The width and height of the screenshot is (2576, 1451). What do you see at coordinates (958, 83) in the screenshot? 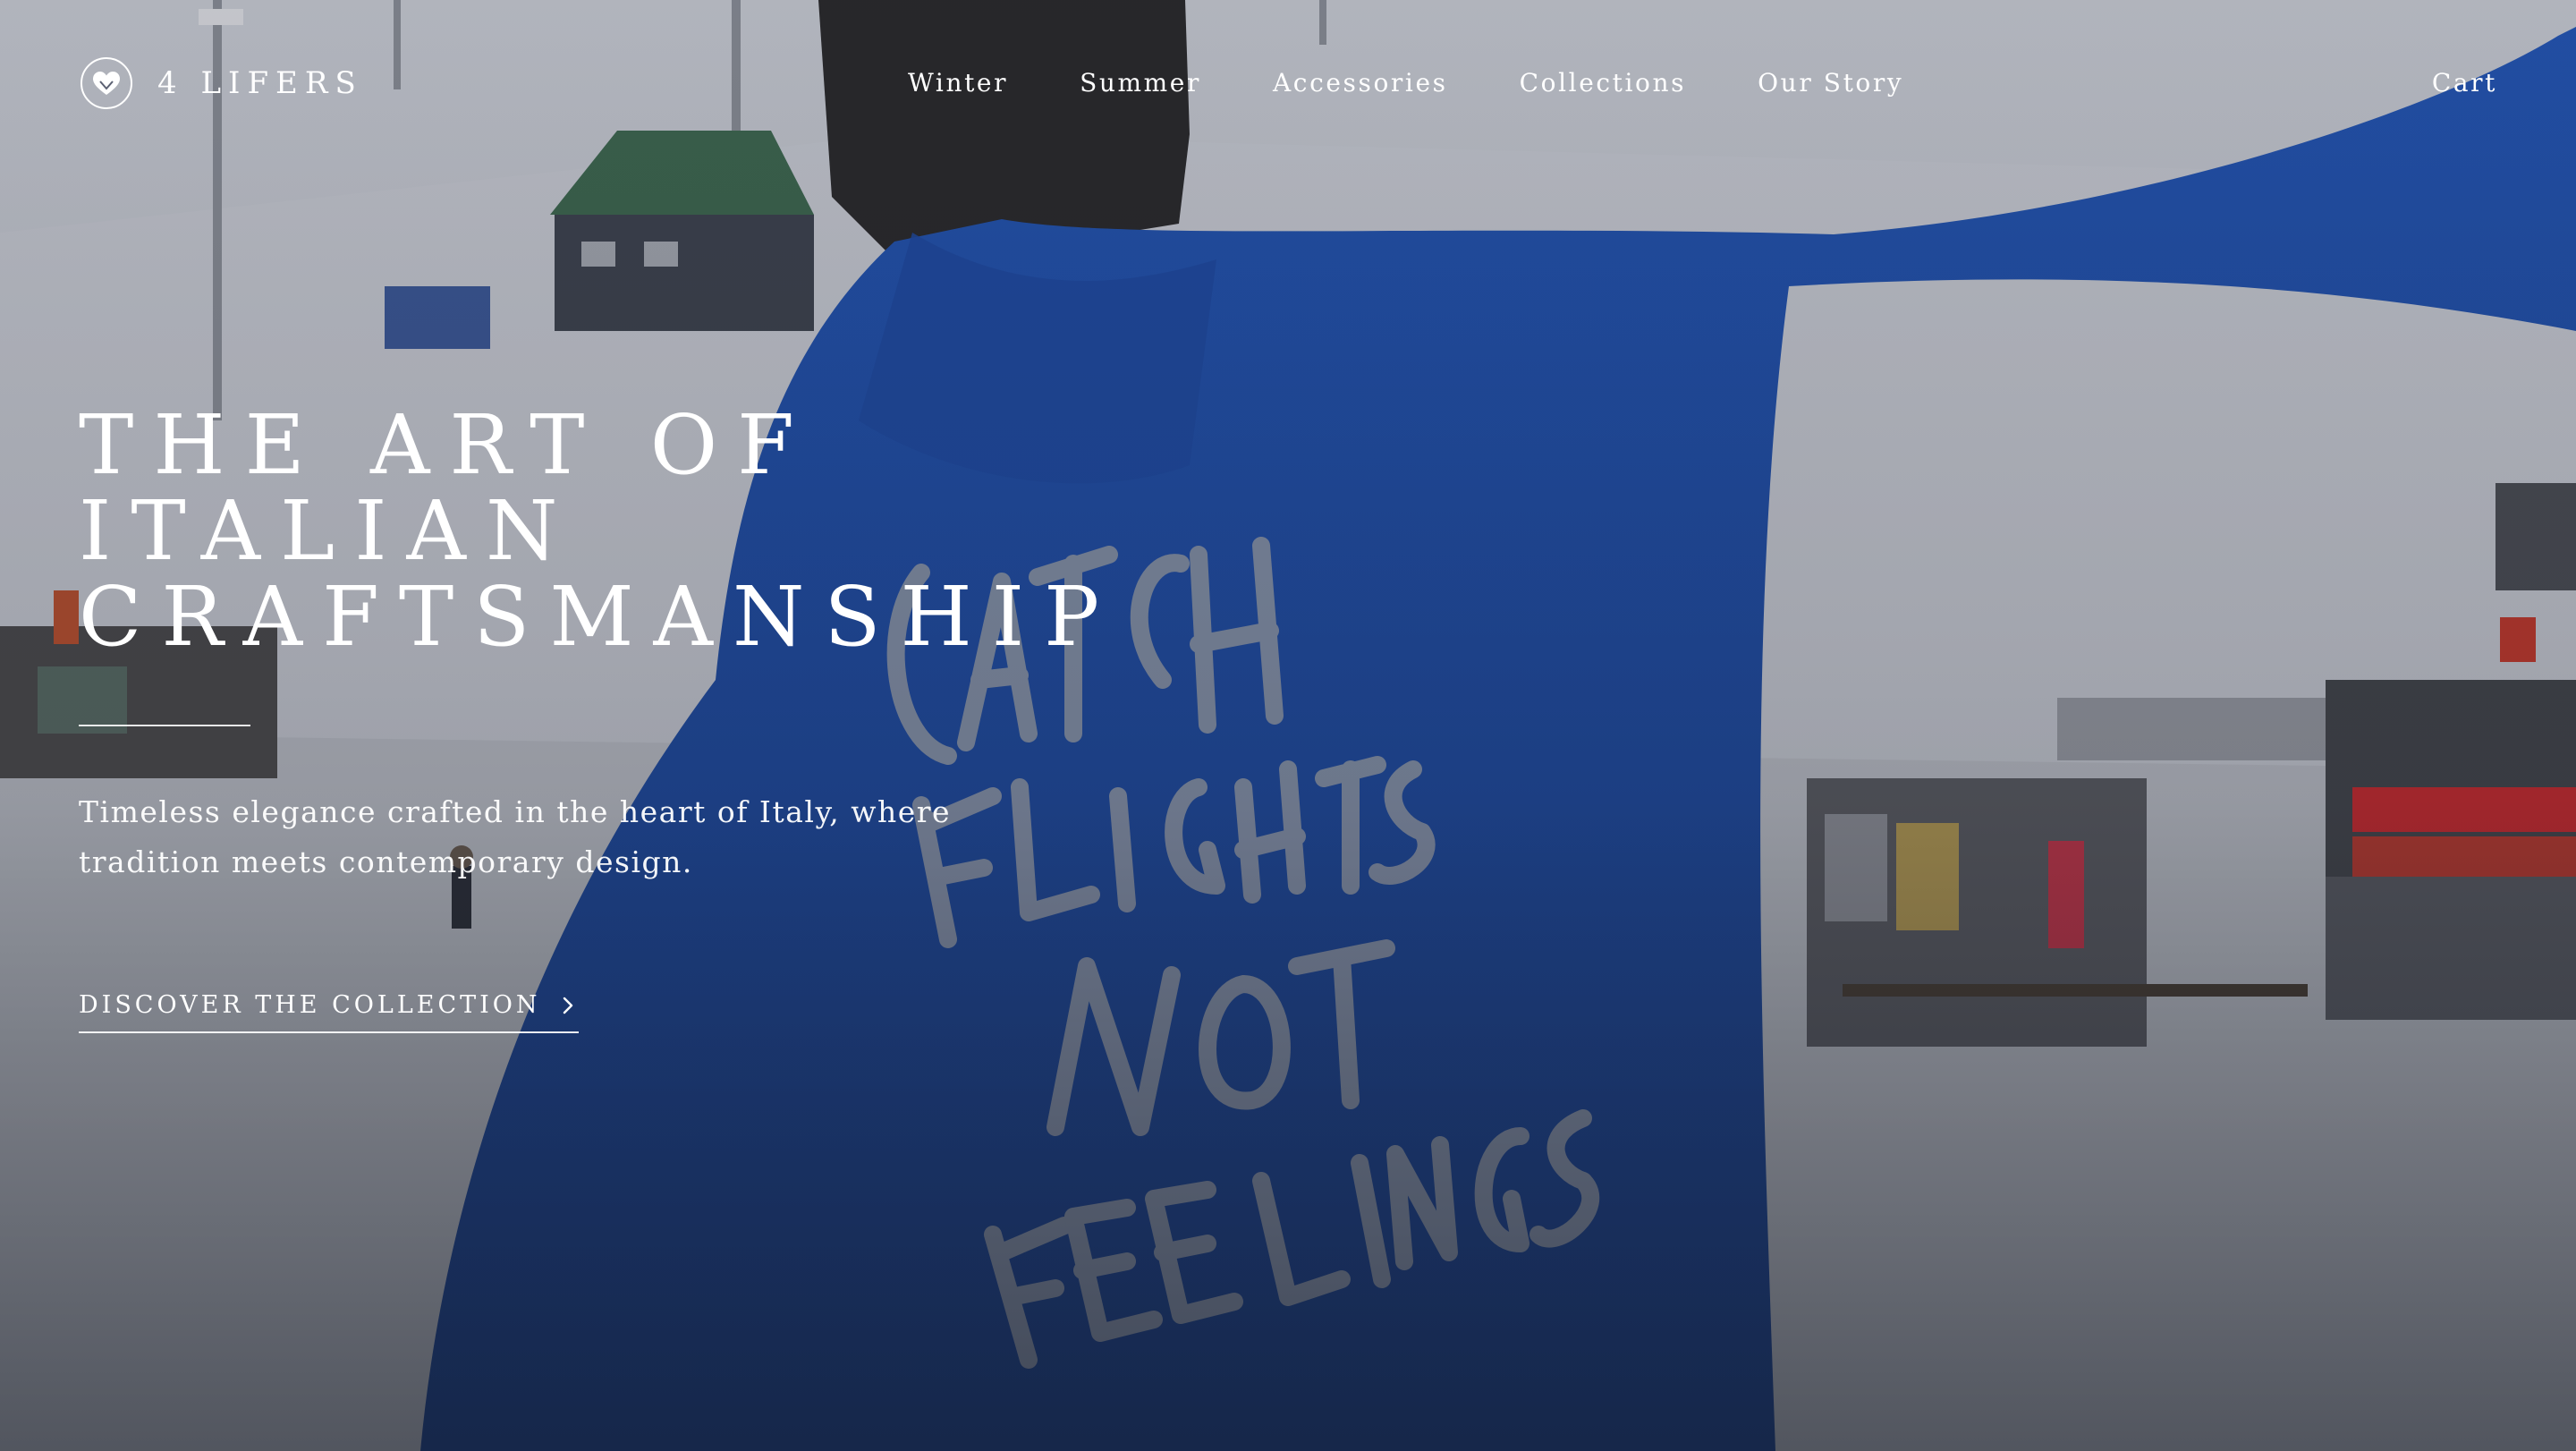
I see `nav-item-winter: Winter` at bounding box center [958, 83].